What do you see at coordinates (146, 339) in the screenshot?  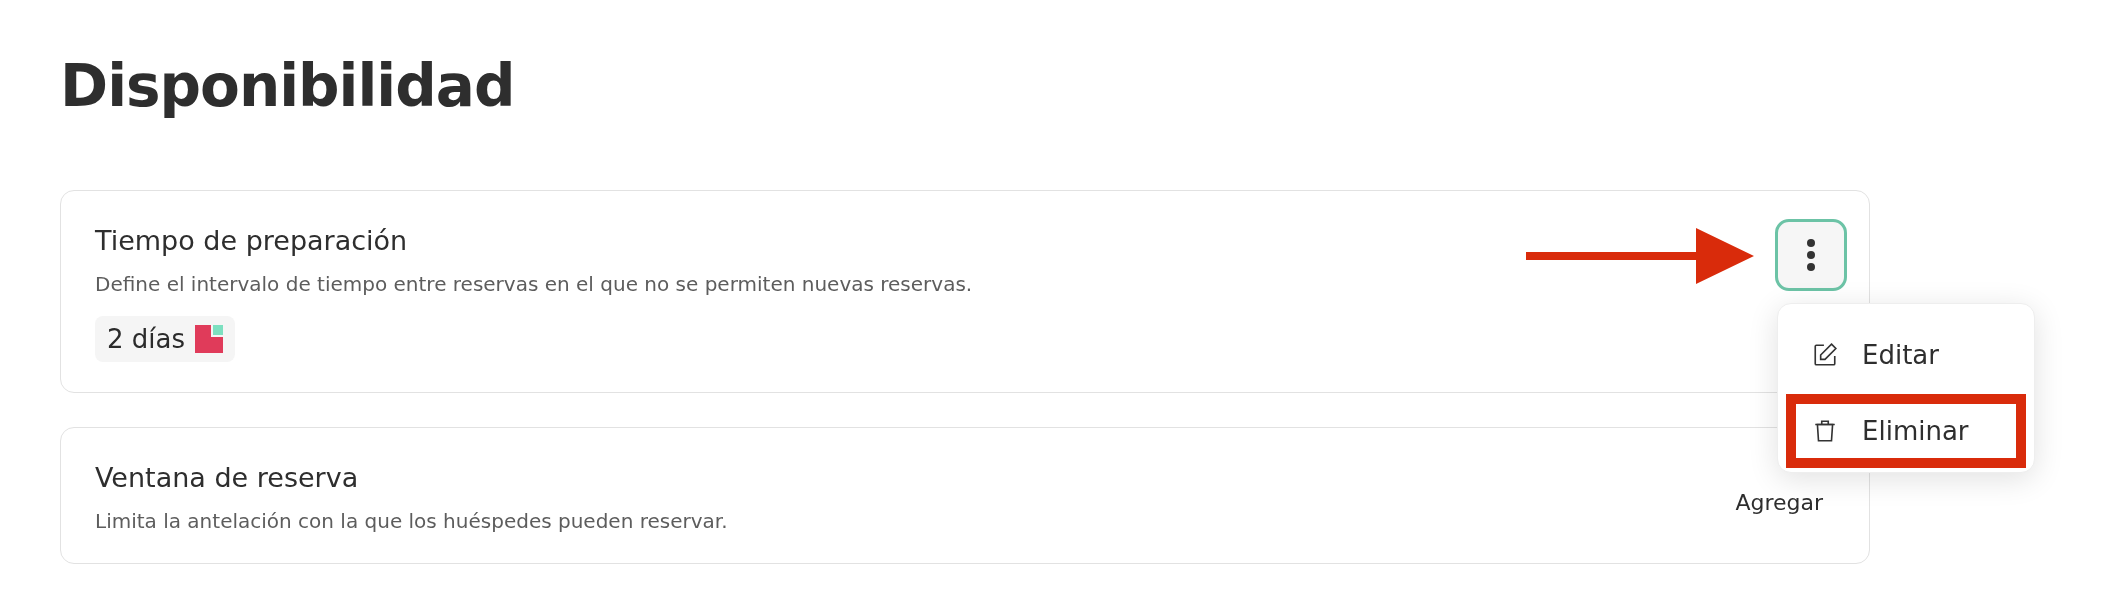 I see `value-text: 2 días` at bounding box center [146, 339].